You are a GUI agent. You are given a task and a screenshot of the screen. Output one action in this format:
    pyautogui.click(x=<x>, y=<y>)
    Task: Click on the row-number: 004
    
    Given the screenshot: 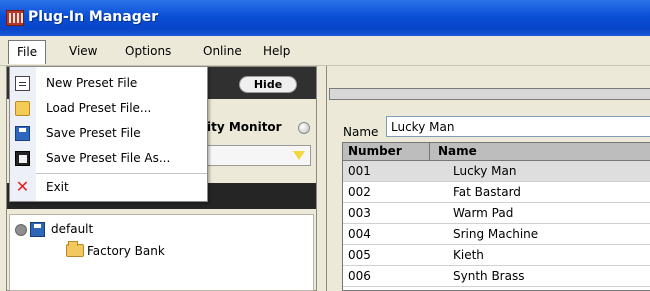 What is the action you would take?
    pyautogui.click(x=359, y=234)
    